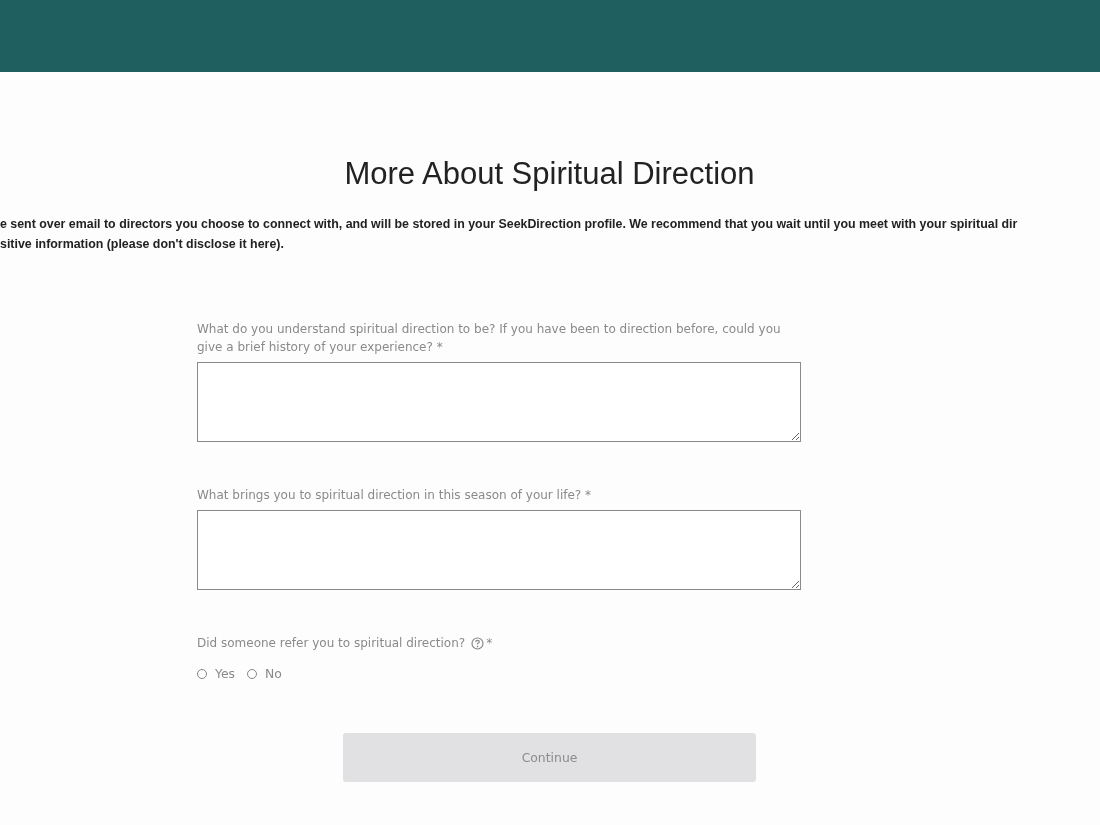 Image resolution: width=1100 pixels, height=825 pixels. I want to click on help-icon, so click(478, 643).